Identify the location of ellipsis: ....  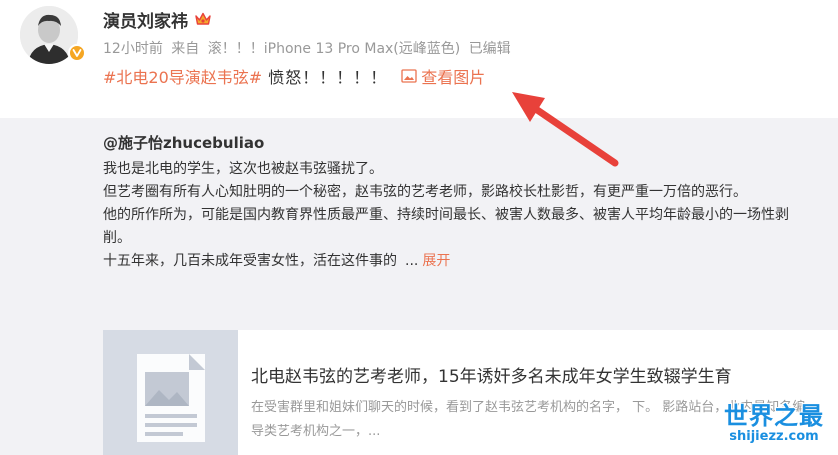
(412, 261).